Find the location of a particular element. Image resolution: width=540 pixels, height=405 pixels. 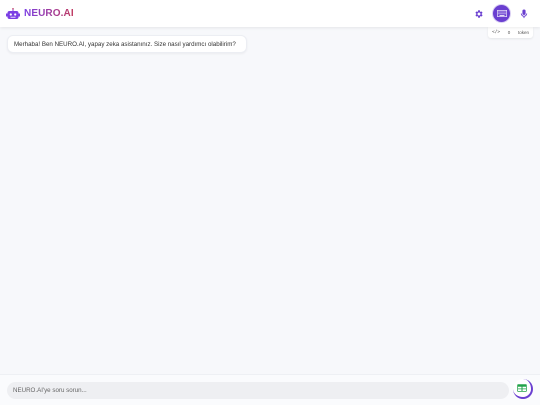

token-count: 0 is located at coordinates (509, 32).